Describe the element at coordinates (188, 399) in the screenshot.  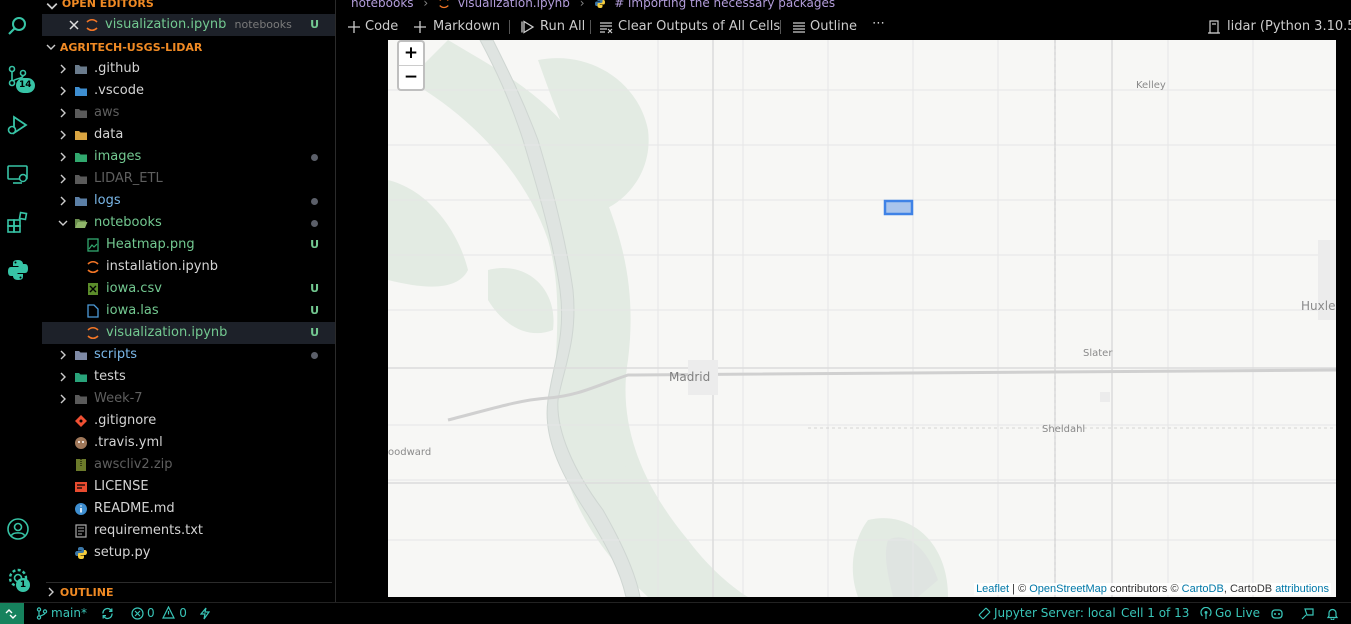
I see `tree-folder-item: Week-7` at that location.